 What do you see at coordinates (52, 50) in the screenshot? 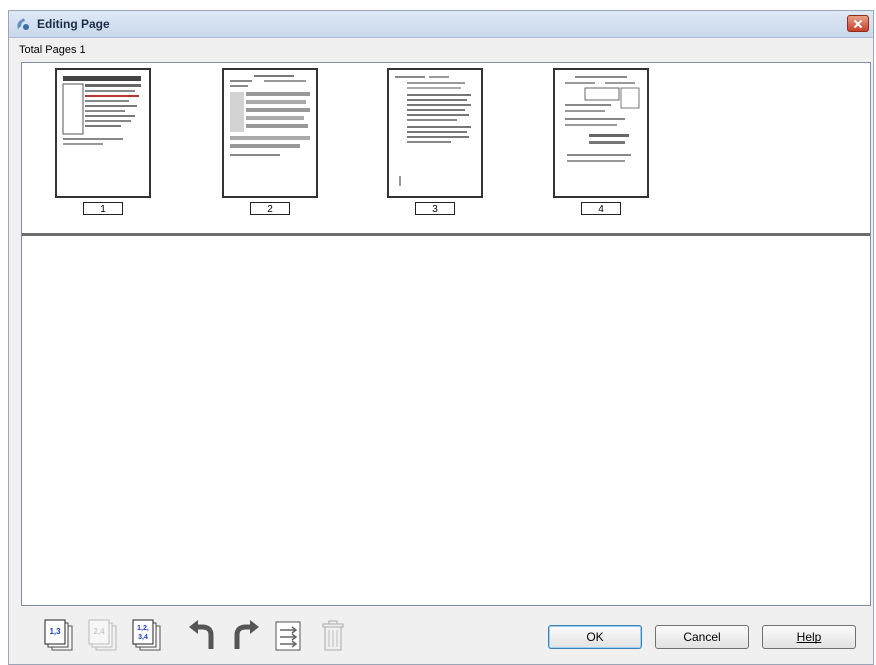
I see `total-pages-label: Total Pages 1` at bounding box center [52, 50].